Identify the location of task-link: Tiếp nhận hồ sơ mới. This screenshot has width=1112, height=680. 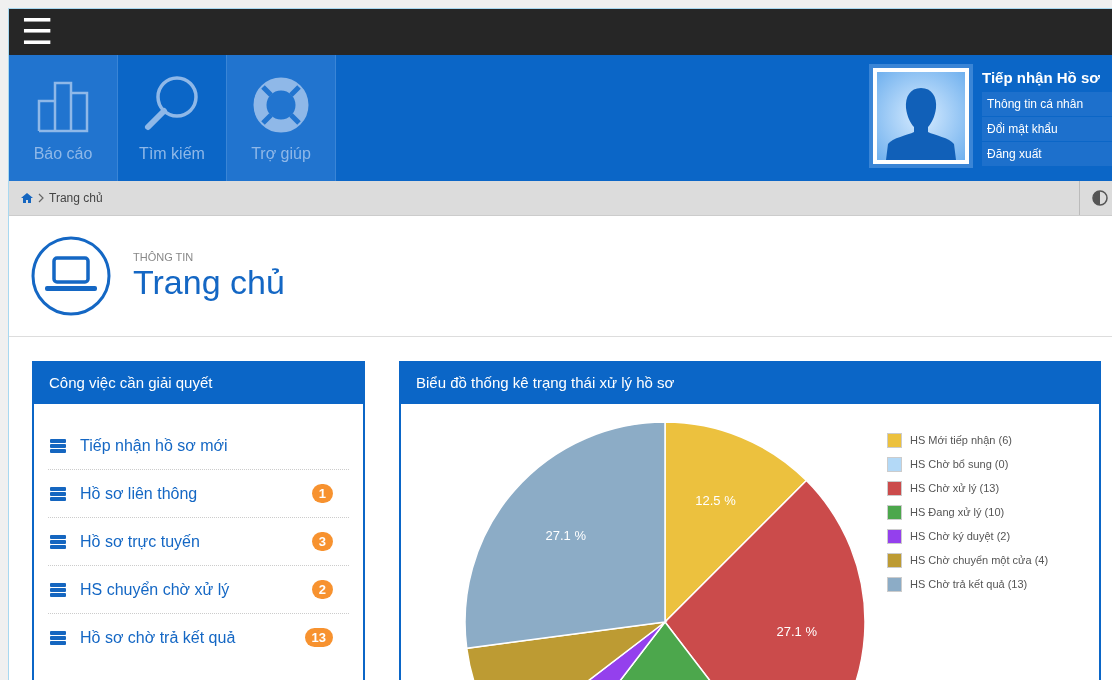
(206, 445).